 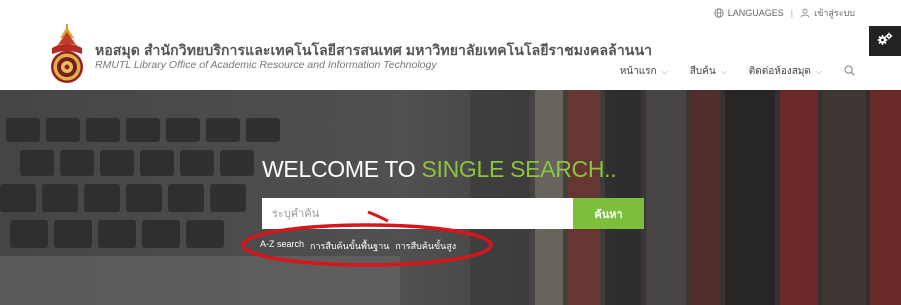 What do you see at coordinates (805, 13) in the screenshot?
I see `user-icon` at bounding box center [805, 13].